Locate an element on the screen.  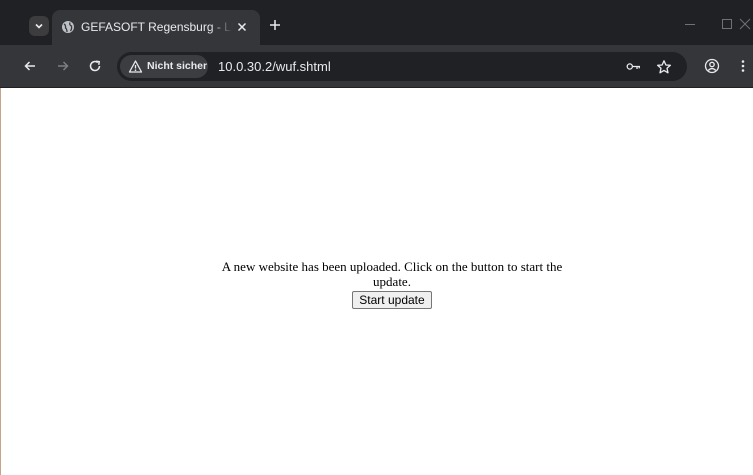
menu-button is located at coordinates (743, 66).